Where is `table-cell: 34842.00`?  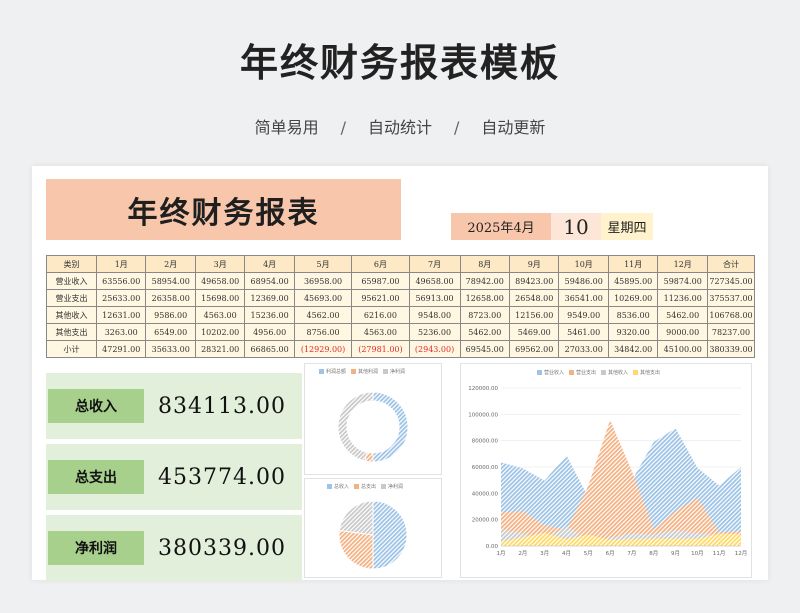
table-cell: 34842.00 is located at coordinates (633, 349).